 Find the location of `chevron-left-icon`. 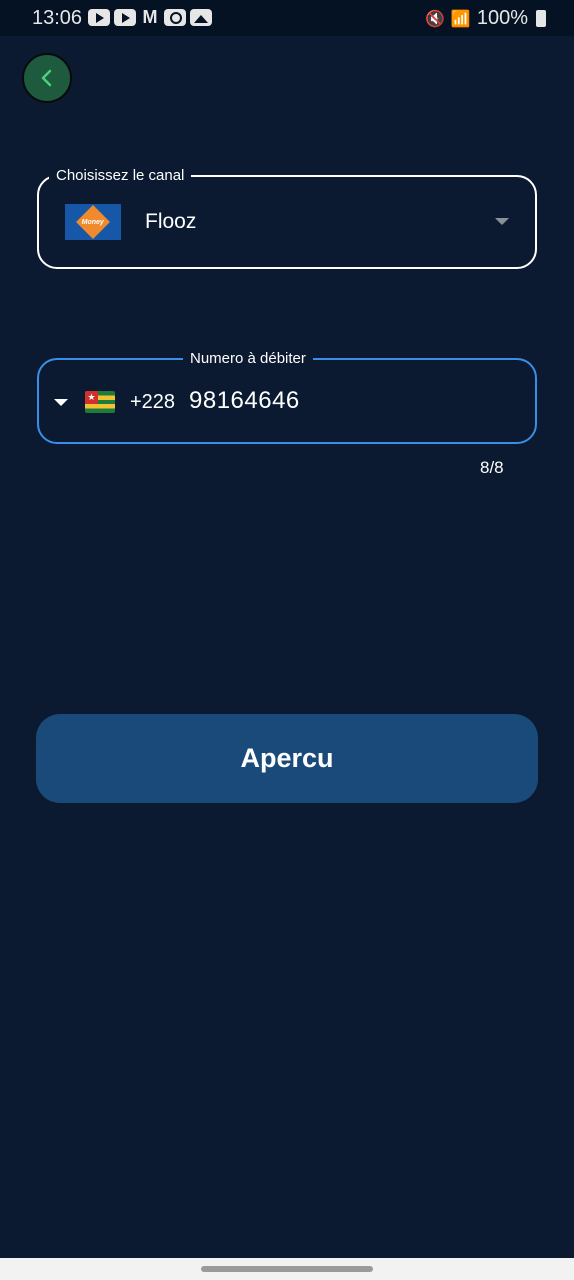

chevron-left-icon is located at coordinates (46, 78).